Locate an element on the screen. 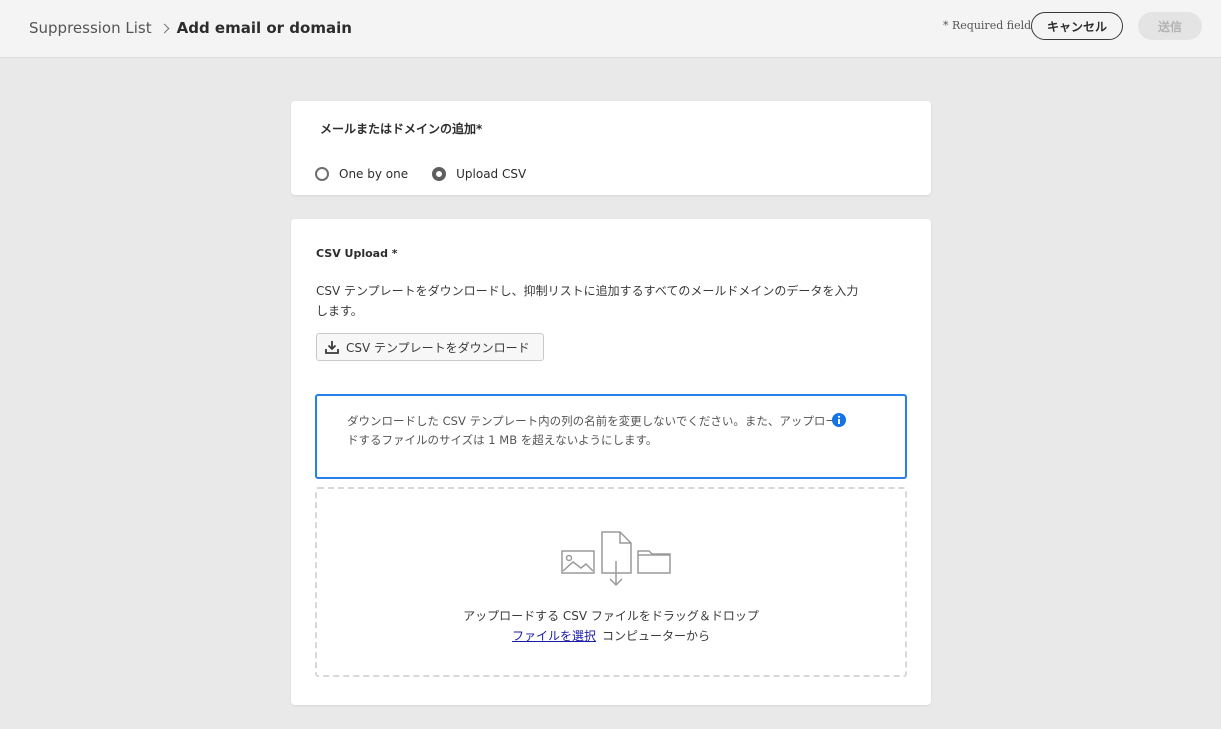  chevron-right-icon is located at coordinates (164, 28).